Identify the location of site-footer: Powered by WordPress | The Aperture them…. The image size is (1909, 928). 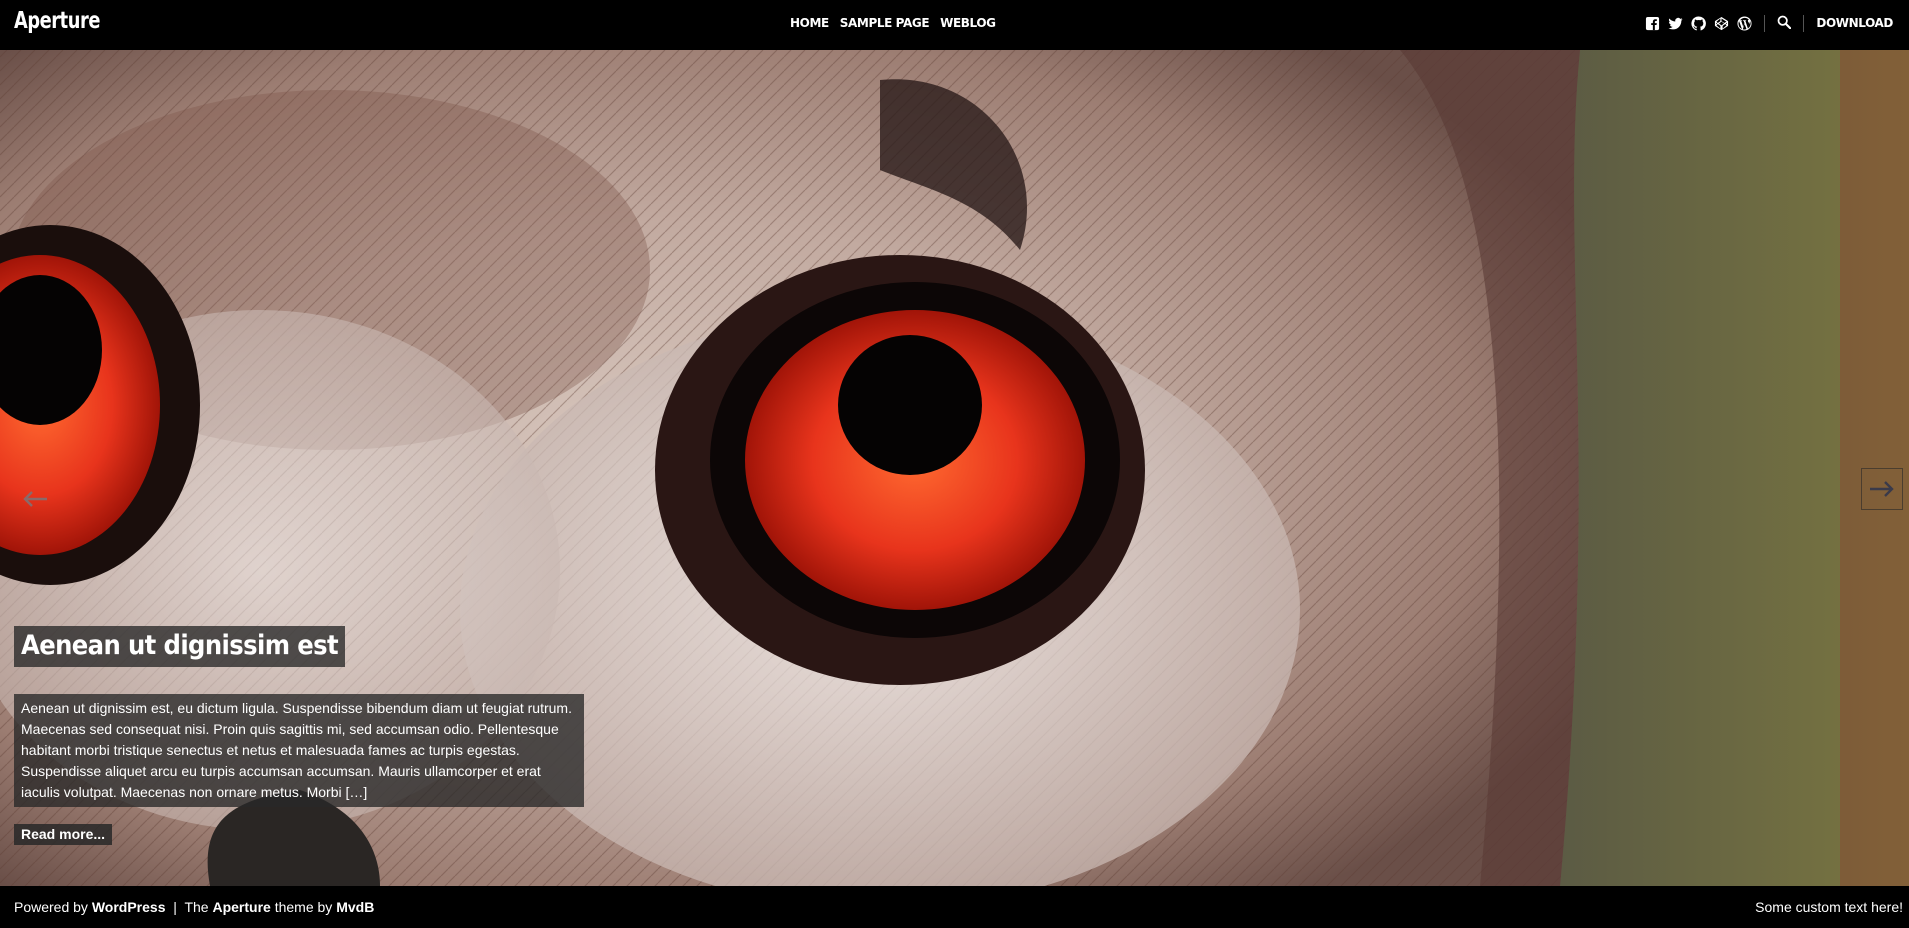
(954, 907).